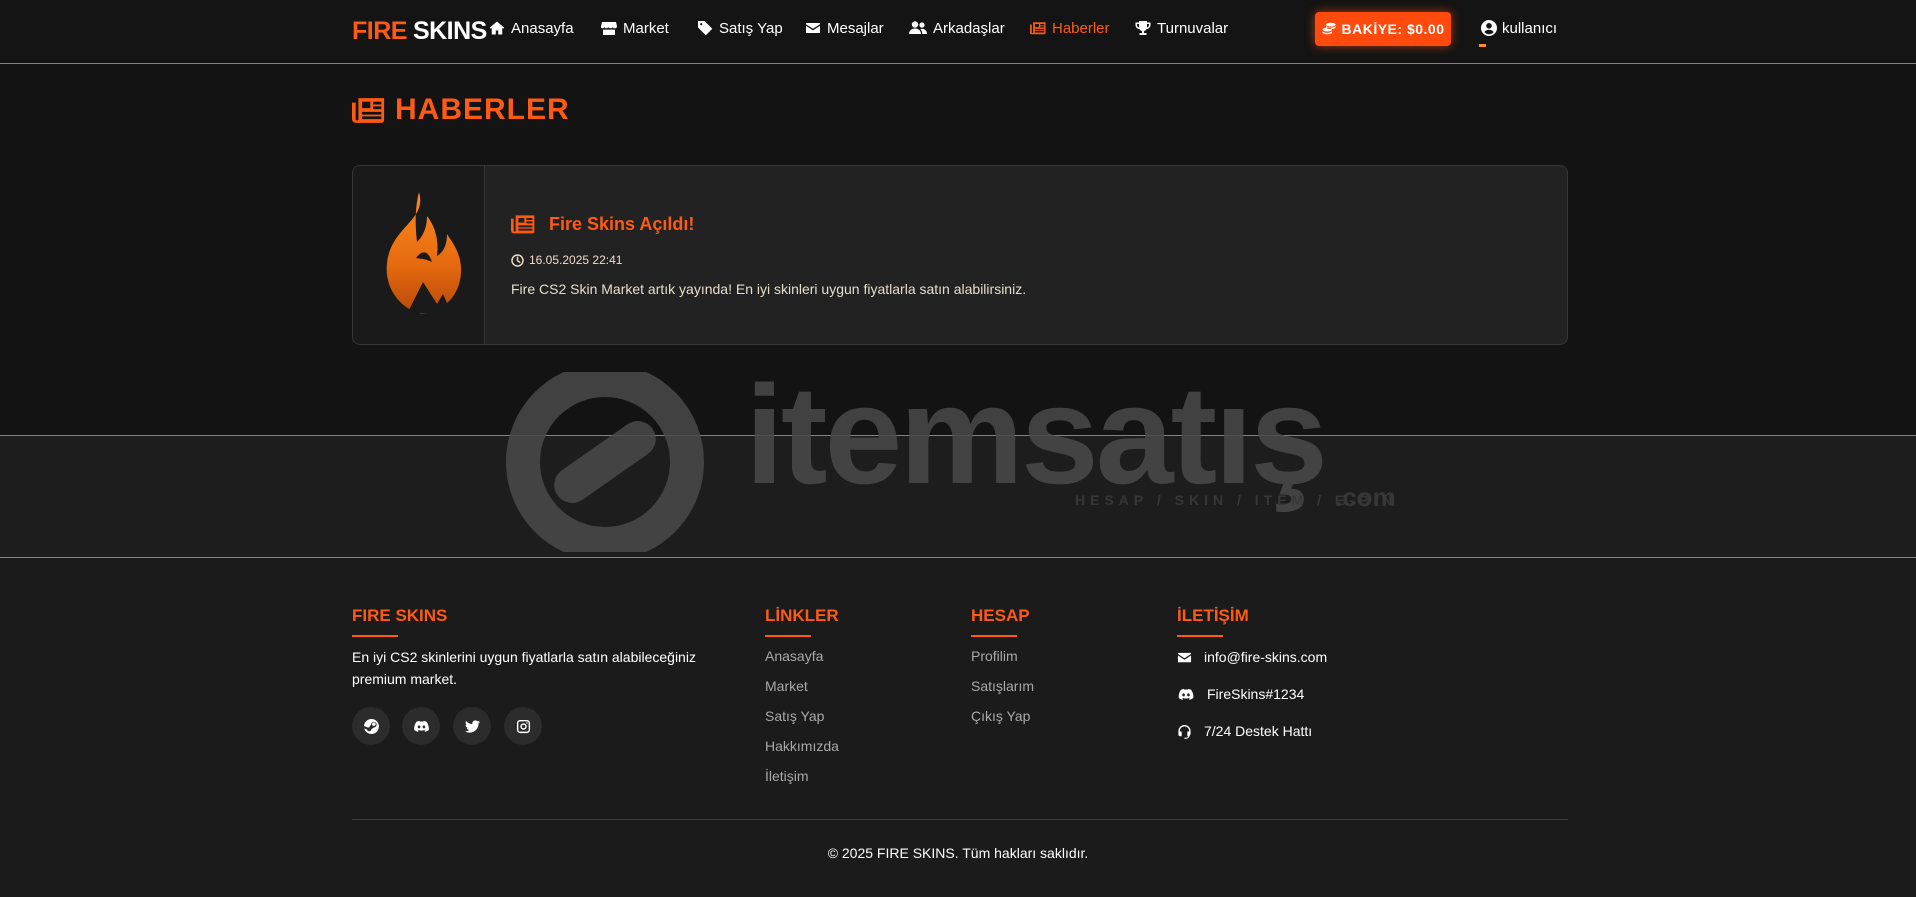  Describe the element at coordinates (787, 776) in the screenshot. I see `footer-link-contact: İletişim` at that location.